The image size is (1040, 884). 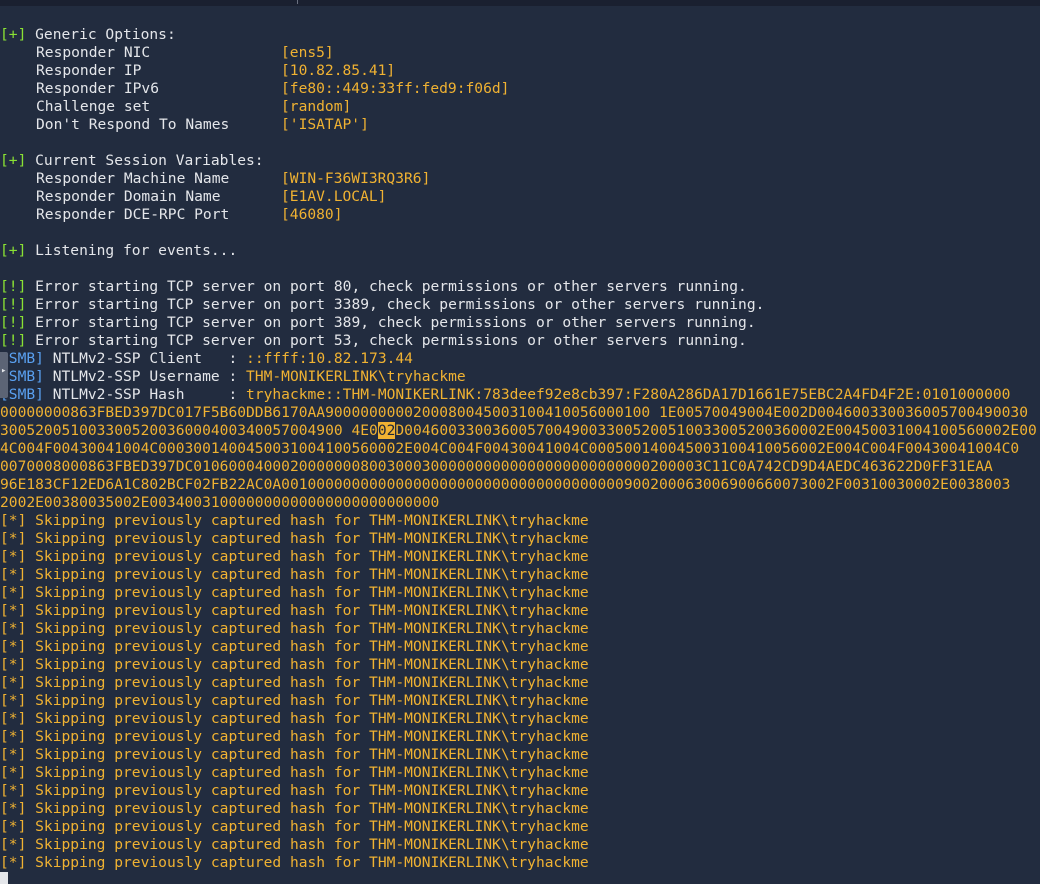 What do you see at coordinates (133, 178) in the screenshot?
I see `session-label: Responder Machine Name` at bounding box center [133, 178].